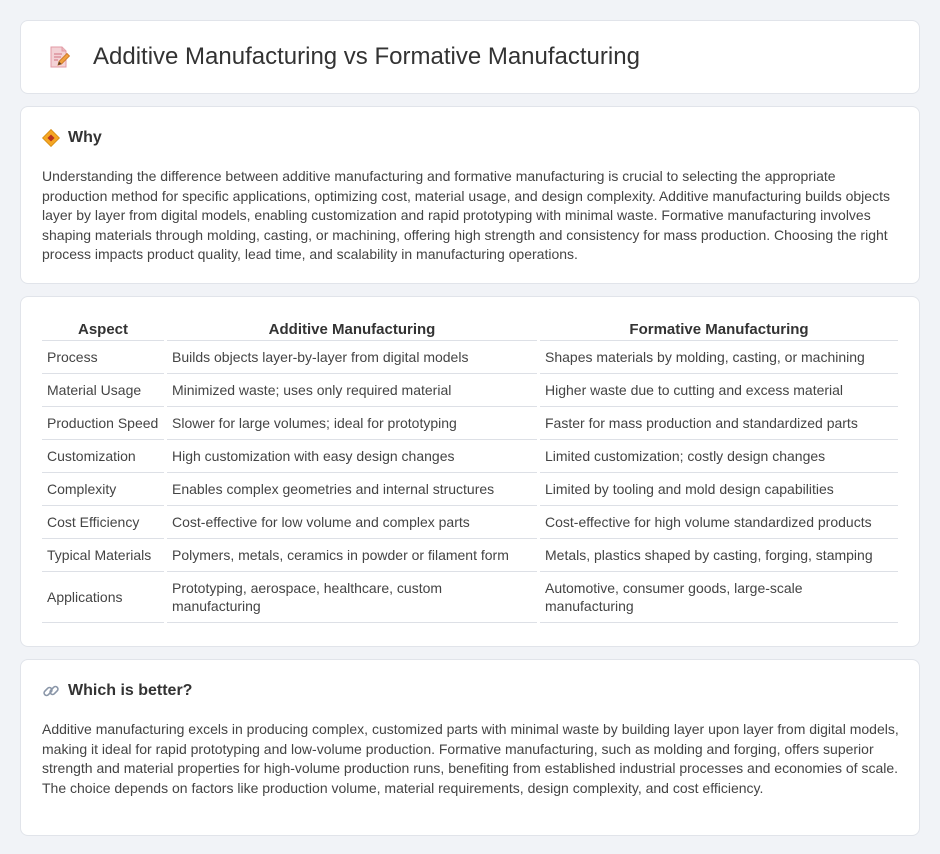  Describe the element at coordinates (103, 390) in the screenshot. I see `row-aspect: Material Usage` at that location.